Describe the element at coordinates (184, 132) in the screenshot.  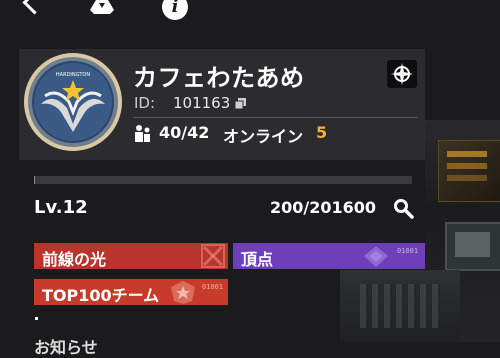
I see `member-count: 40/42` at that location.